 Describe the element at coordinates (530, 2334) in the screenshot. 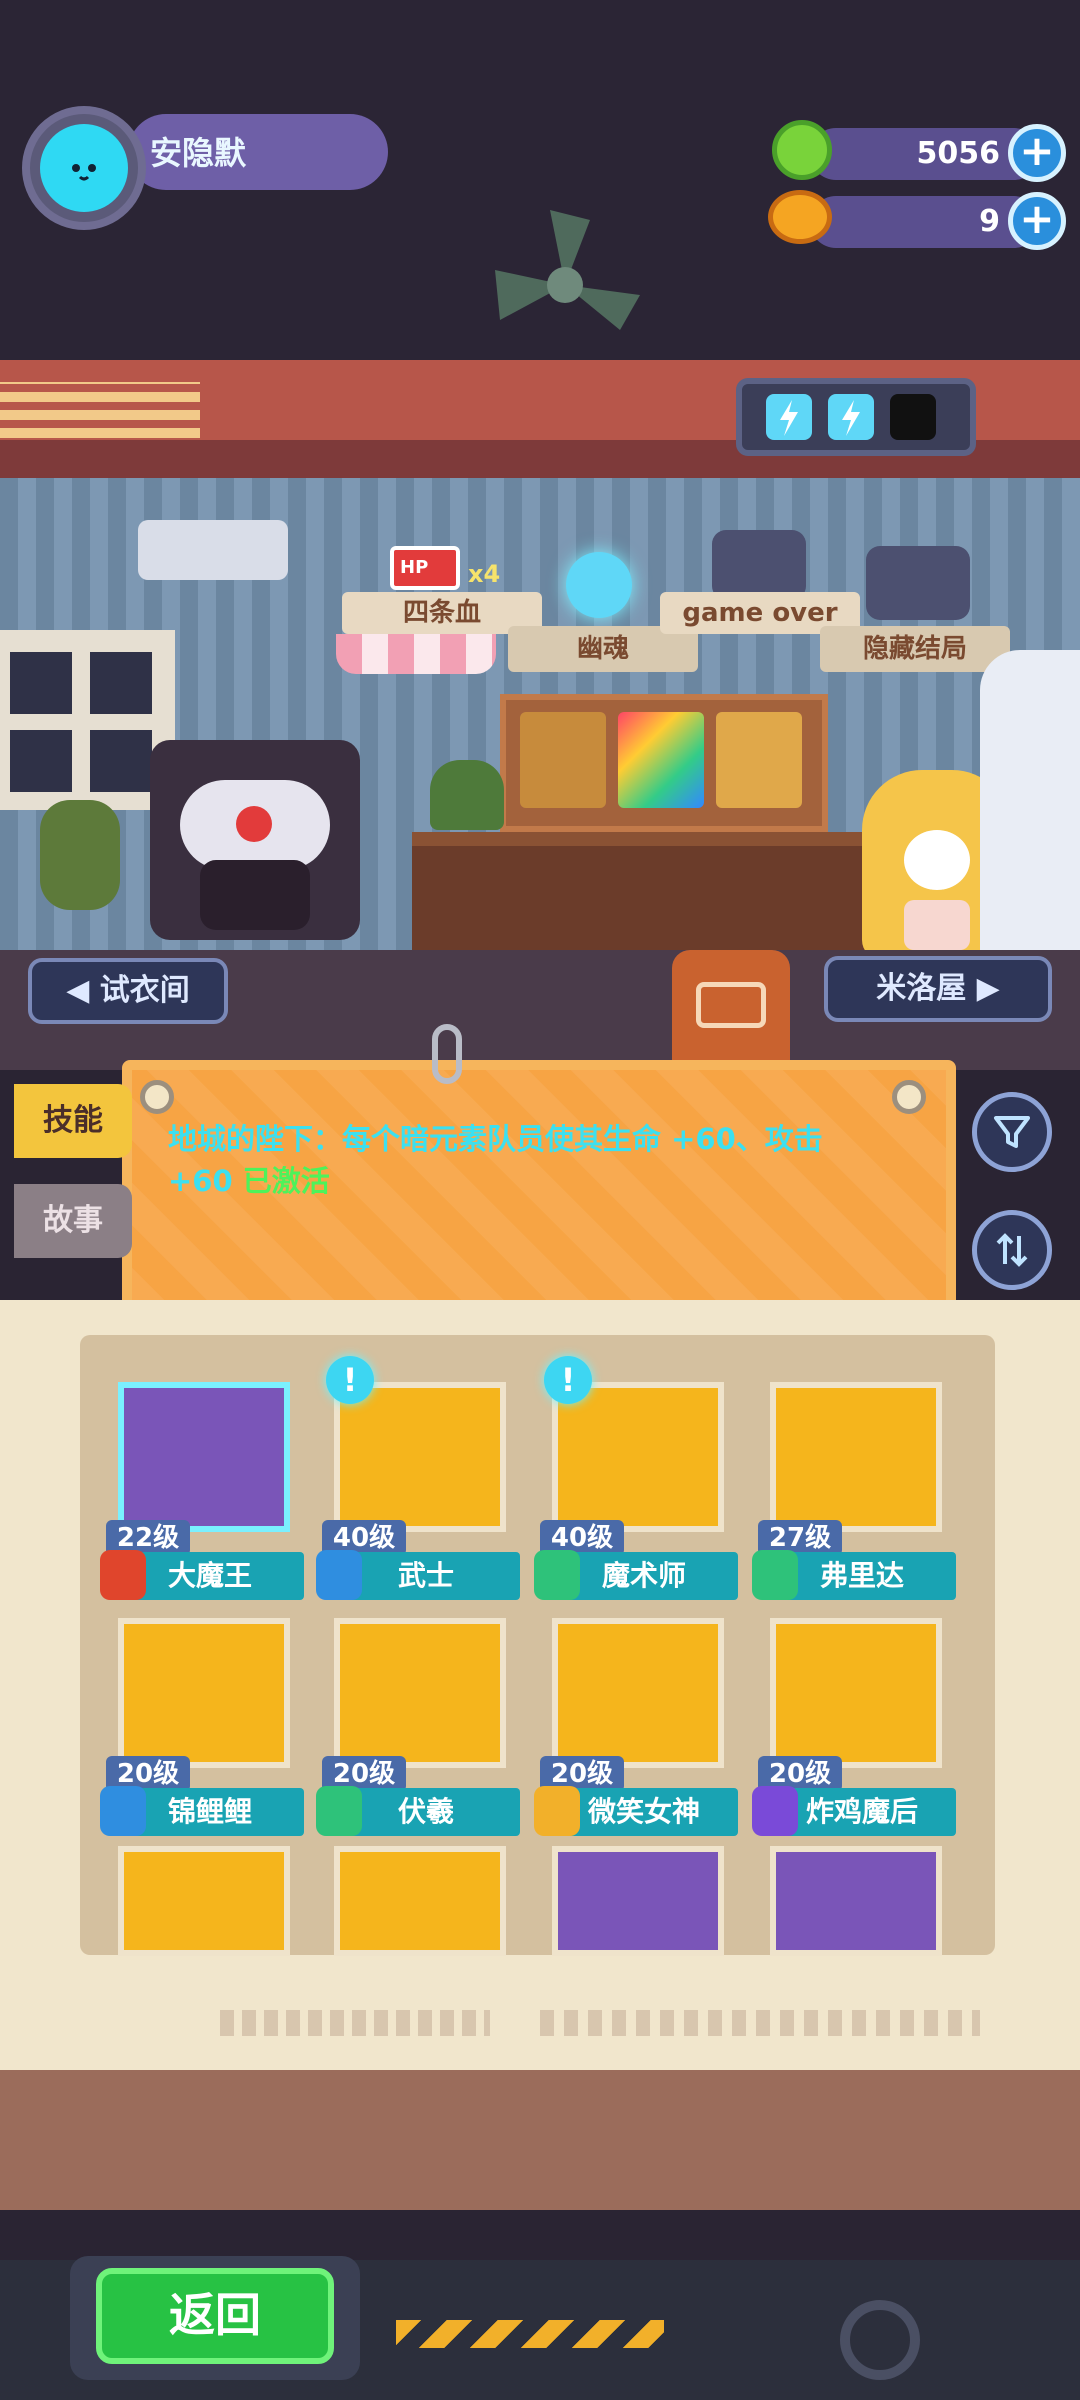

I see `hazard-stripe` at that location.